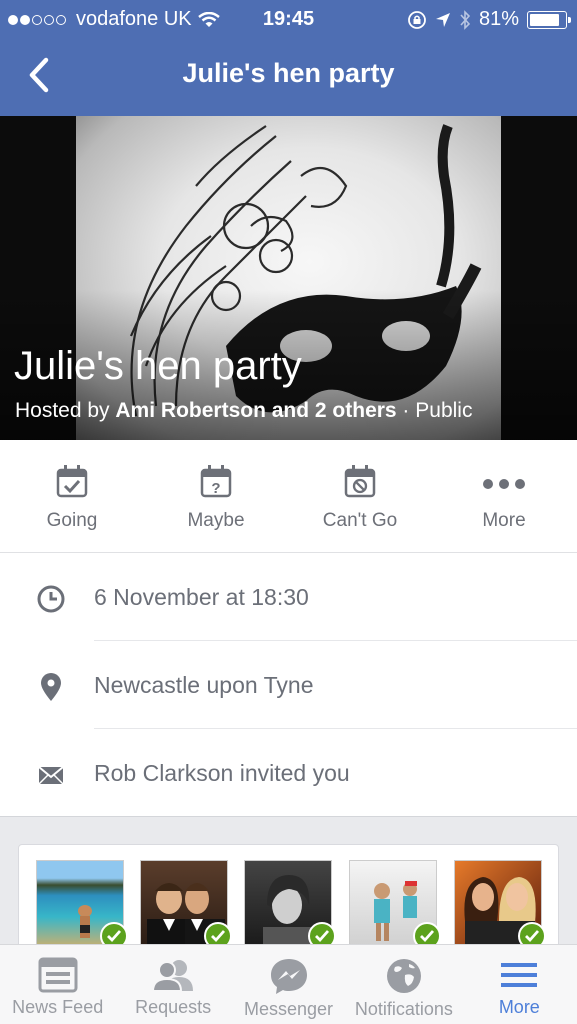 The width and height of the screenshot is (577, 1024). What do you see at coordinates (519, 975) in the screenshot?
I see `menu-icon` at bounding box center [519, 975].